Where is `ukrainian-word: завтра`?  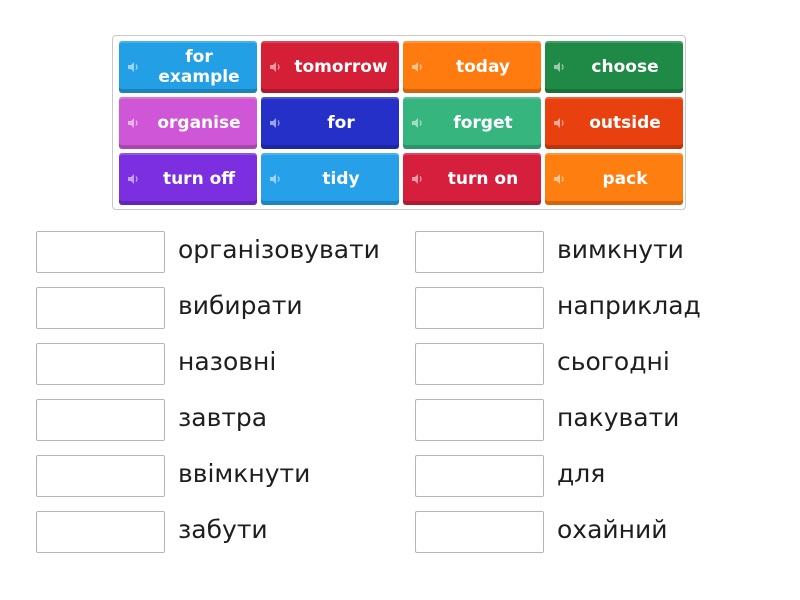 ukrainian-word: завтра is located at coordinates (223, 417).